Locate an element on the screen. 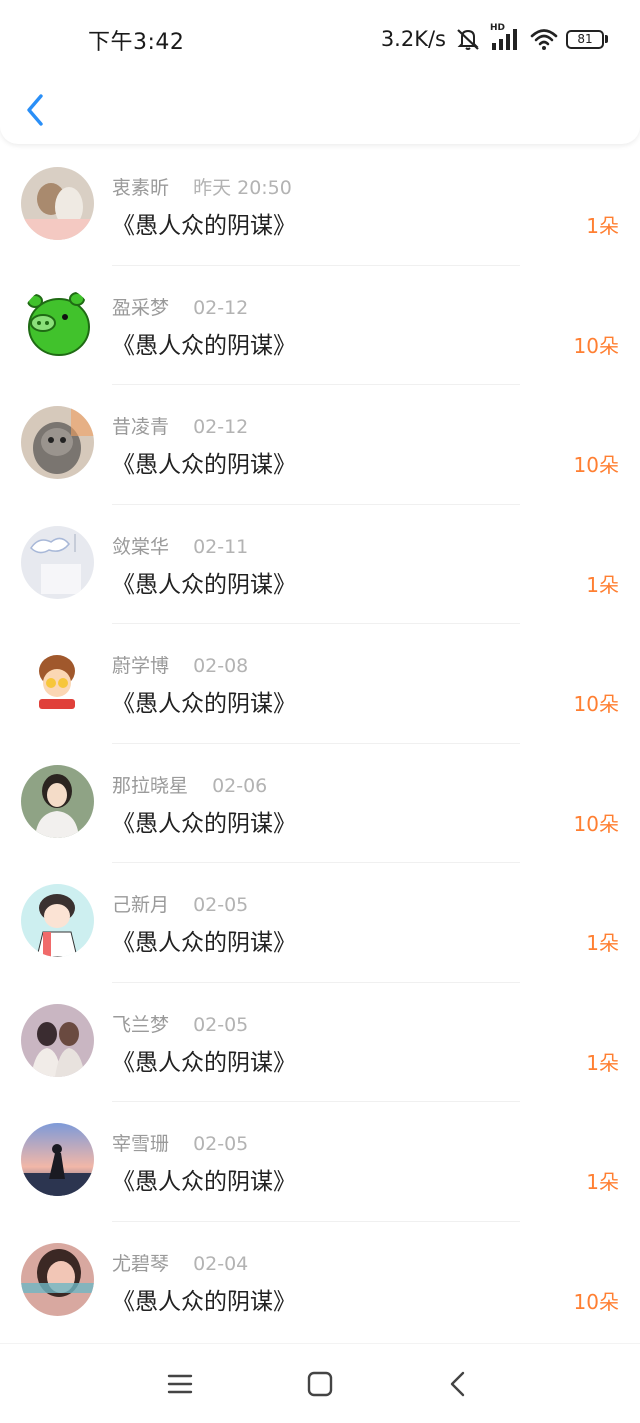 The image size is (640, 1423). home-button is located at coordinates (320, 1384).